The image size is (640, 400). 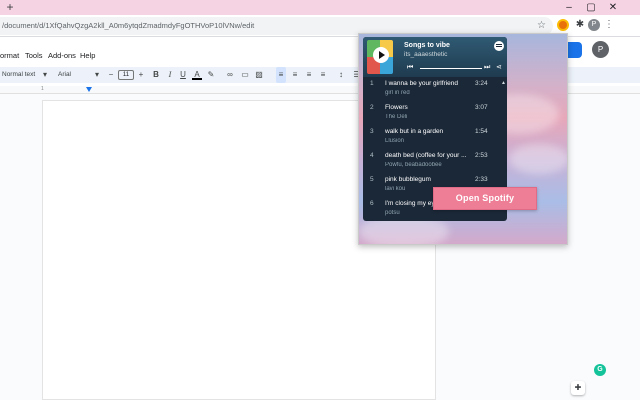 What do you see at coordinates (613, 7) in the screenshot?
I see `close-window-button: ✕` at bounding box center [613, 7].